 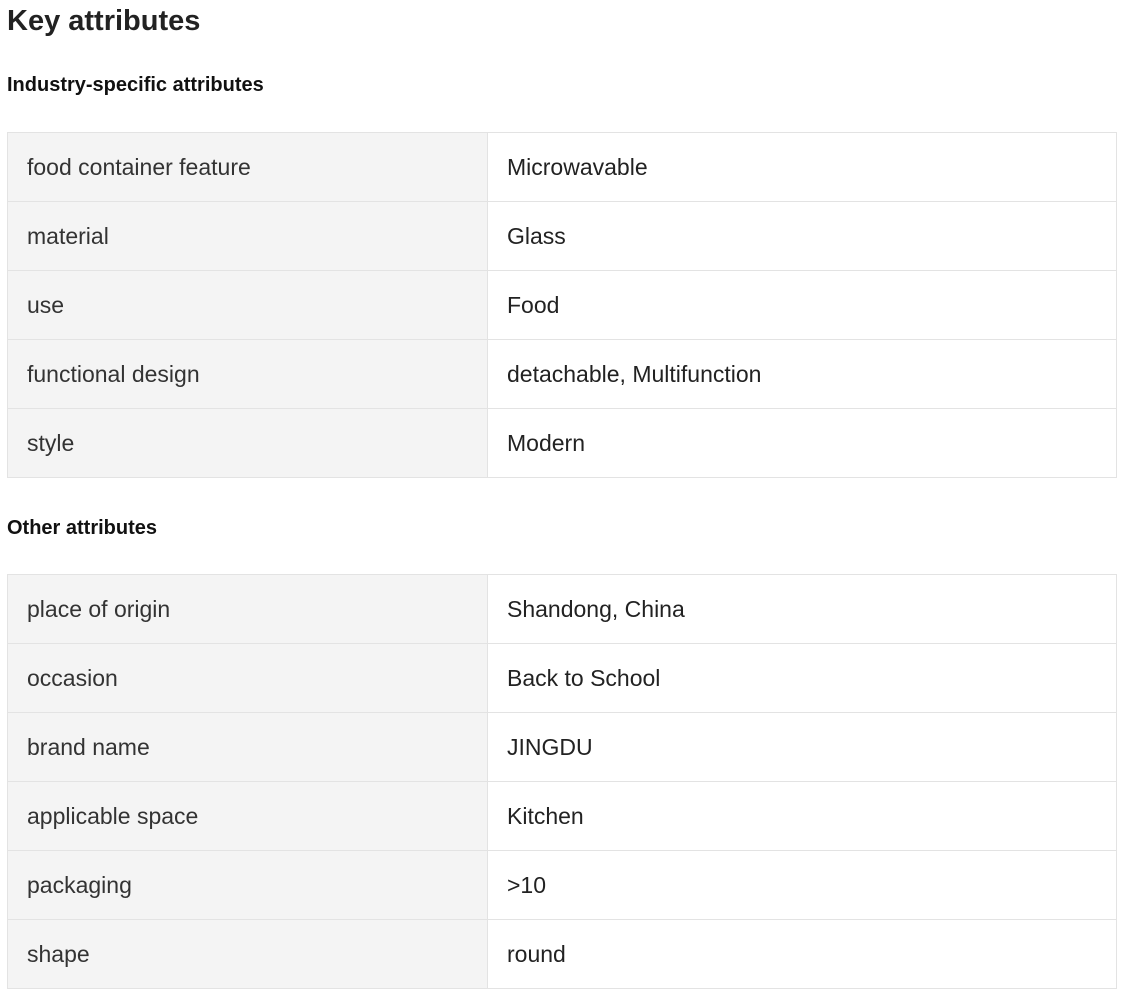 I want to click on attribute-value: Food, so click(x=802, y=305).